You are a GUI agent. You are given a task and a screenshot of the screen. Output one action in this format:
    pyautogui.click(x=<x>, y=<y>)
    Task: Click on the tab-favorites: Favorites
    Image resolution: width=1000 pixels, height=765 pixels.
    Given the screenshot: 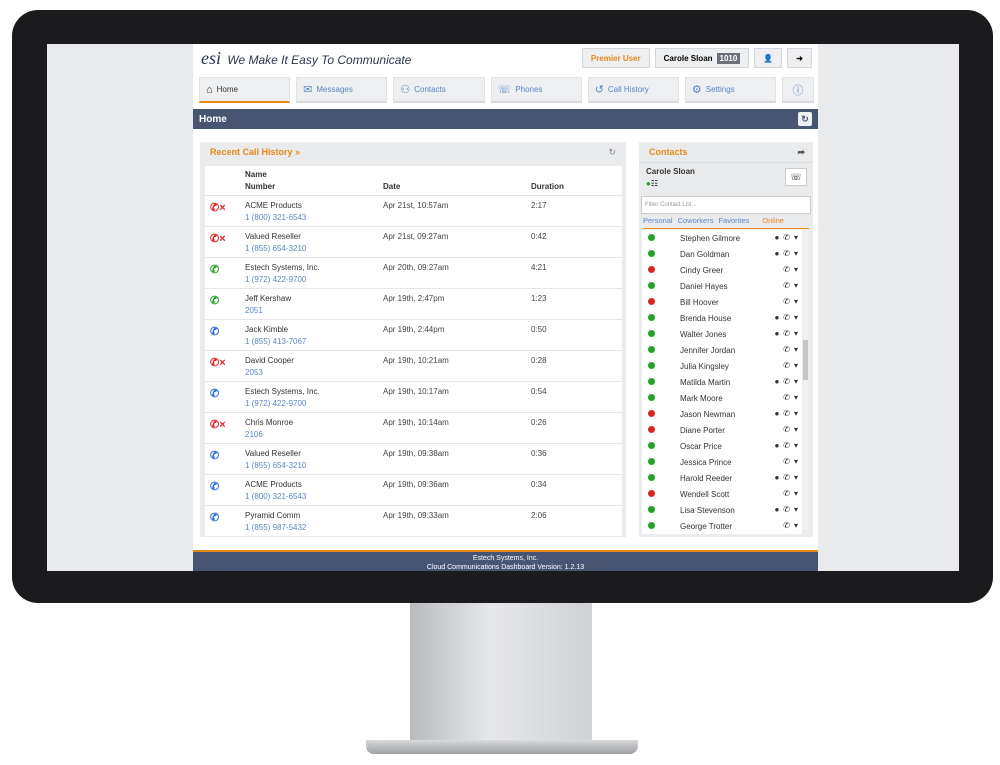 What is the action you would take?
    pyautogui.click(x=733, y=222)
    